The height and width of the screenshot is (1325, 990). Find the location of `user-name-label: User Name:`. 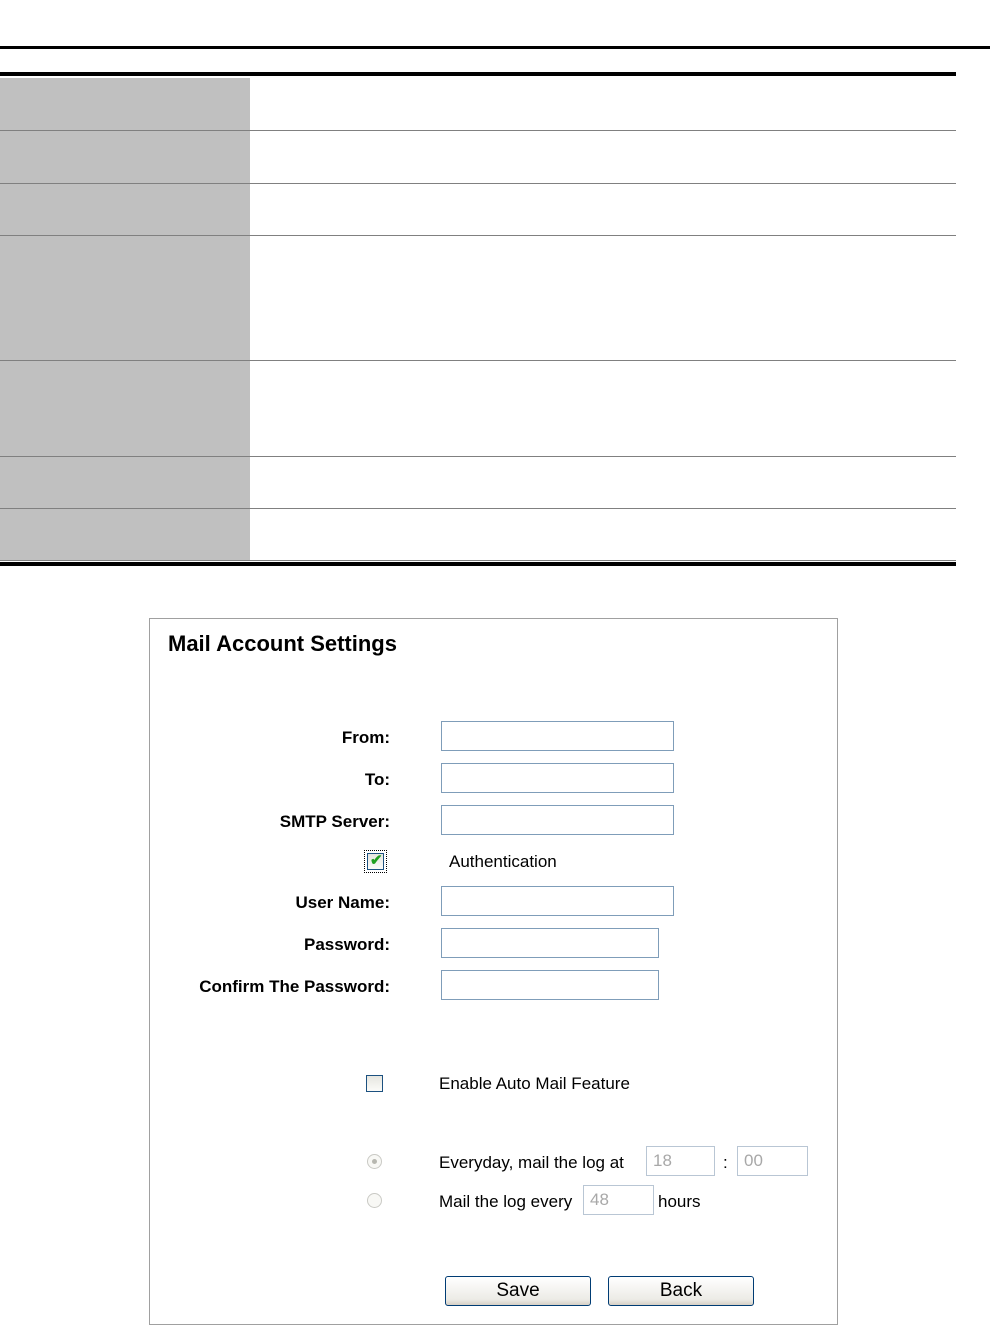

user-name-label: User Name: is located at coordinates (343, 902).